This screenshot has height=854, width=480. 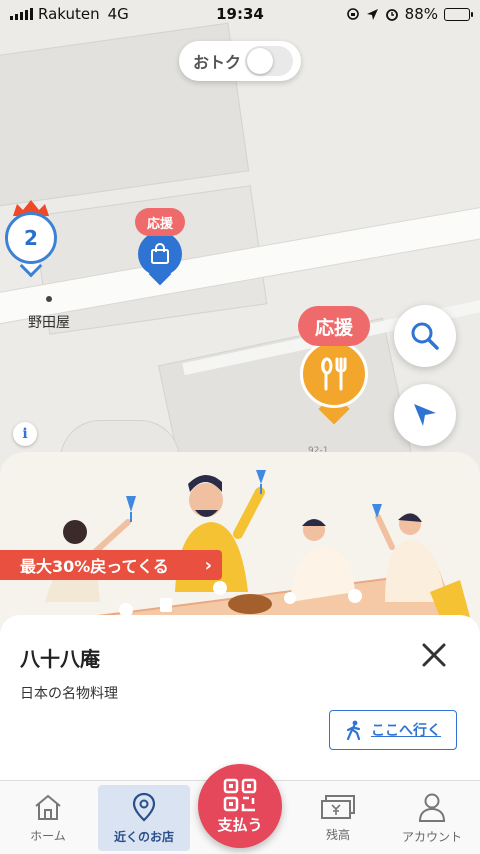 What do you see at coordinates (217, 62) in the screenshot?
I see `otoku-label: おトク` at bounding box center [217, 62].